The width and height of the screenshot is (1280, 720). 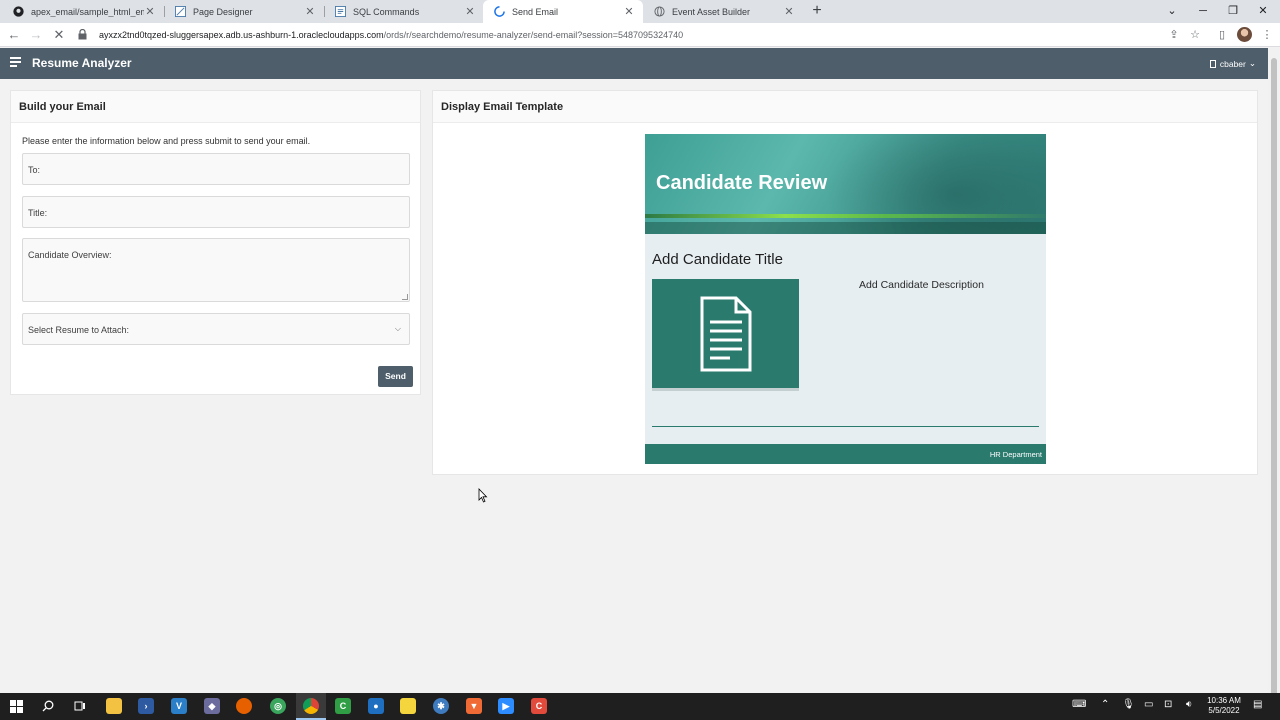 What do you see at coordinates (223, 11) in the screenshot?
I see `tab-title: Page Designer` at bounding box center [223, 11].